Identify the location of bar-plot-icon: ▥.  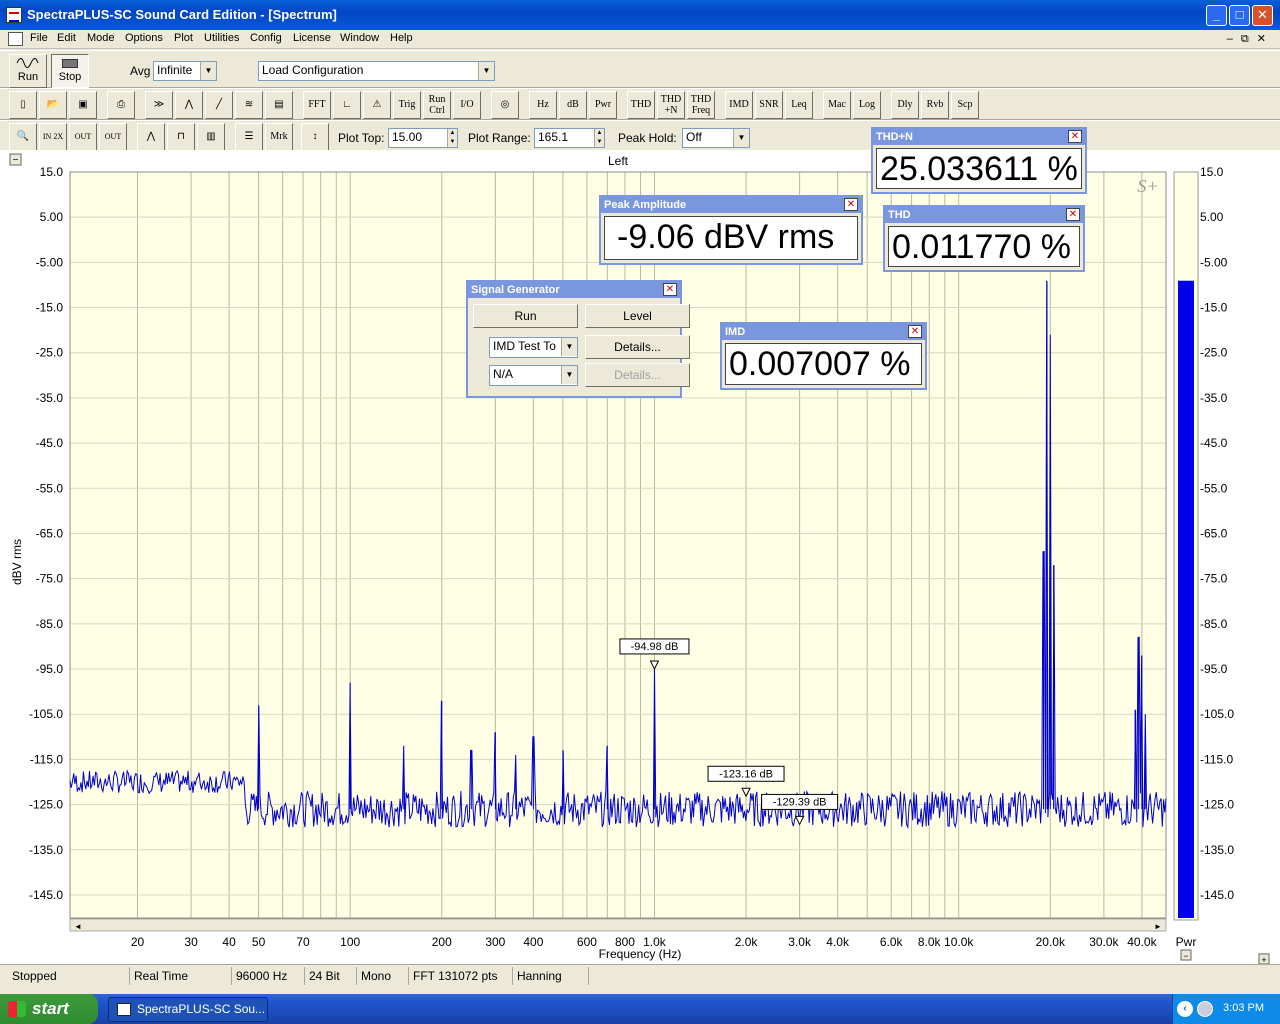
(211, 137).